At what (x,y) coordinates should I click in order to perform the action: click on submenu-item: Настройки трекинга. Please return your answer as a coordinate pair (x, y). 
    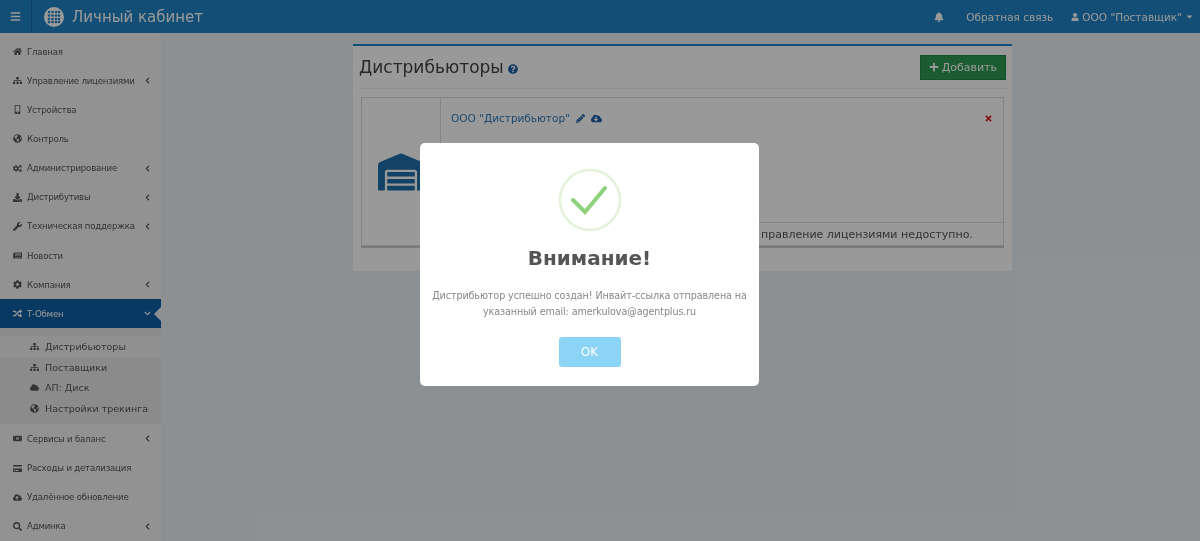
    Looking at the image, I should click on (80, 408).